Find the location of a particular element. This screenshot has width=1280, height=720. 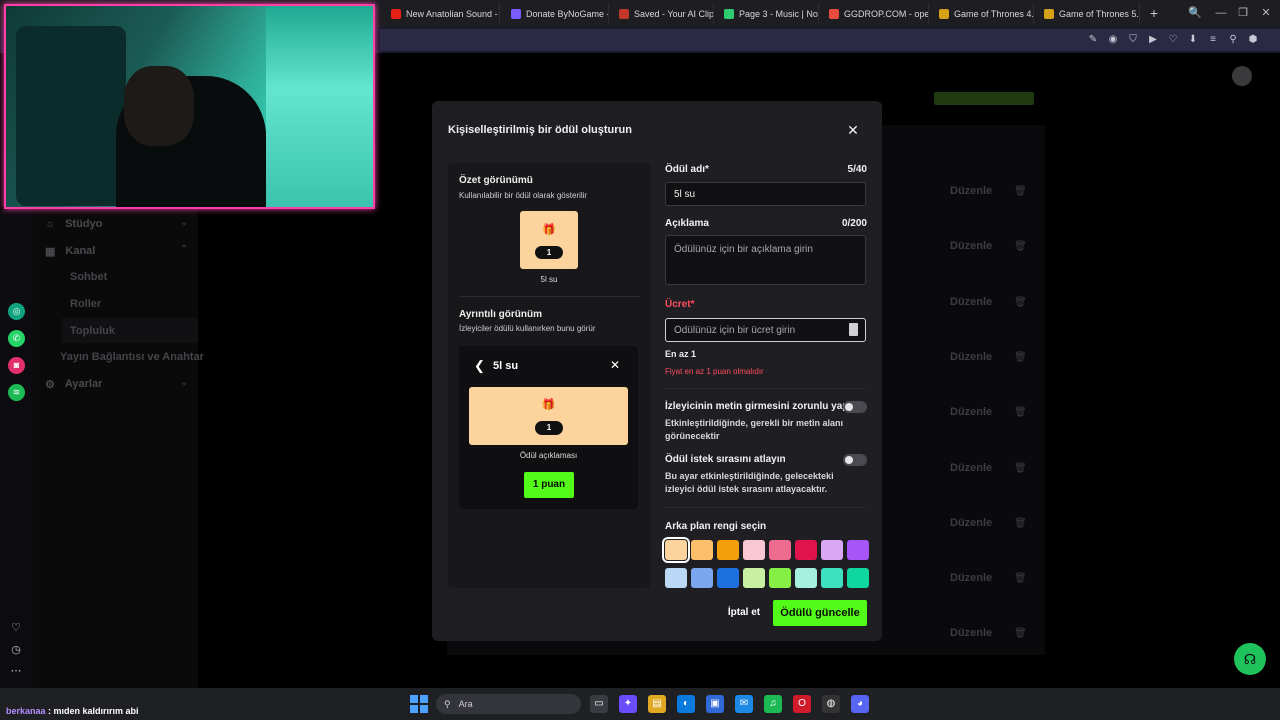

require-text-toggle is located at coordinates (855, 407).